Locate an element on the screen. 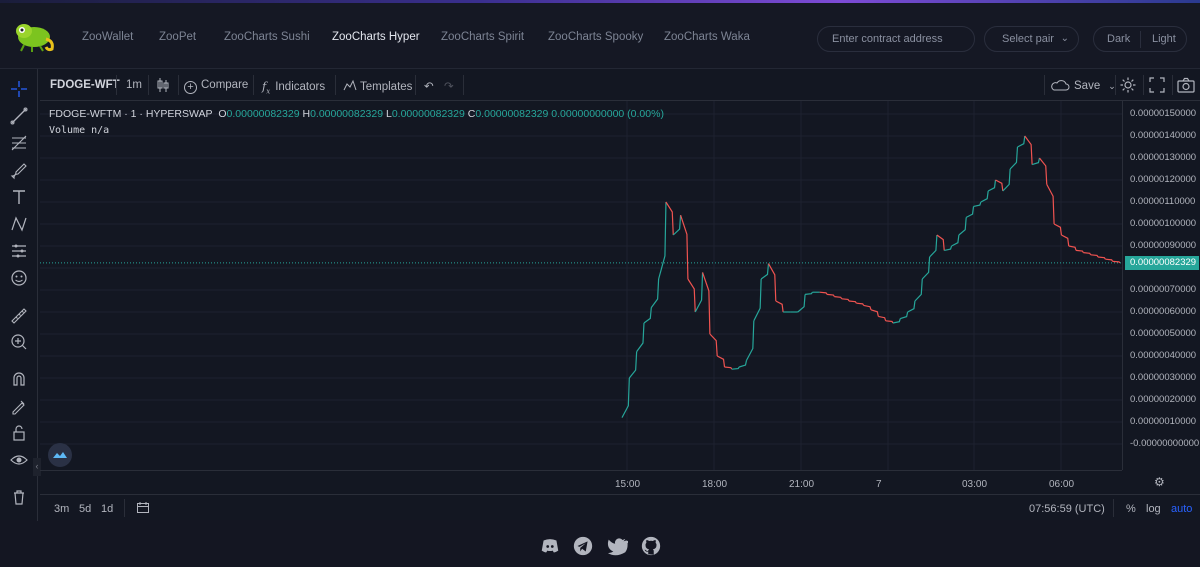  utc-clock: 07:56:59 (UTC) is located at coordinates (1067, 509).